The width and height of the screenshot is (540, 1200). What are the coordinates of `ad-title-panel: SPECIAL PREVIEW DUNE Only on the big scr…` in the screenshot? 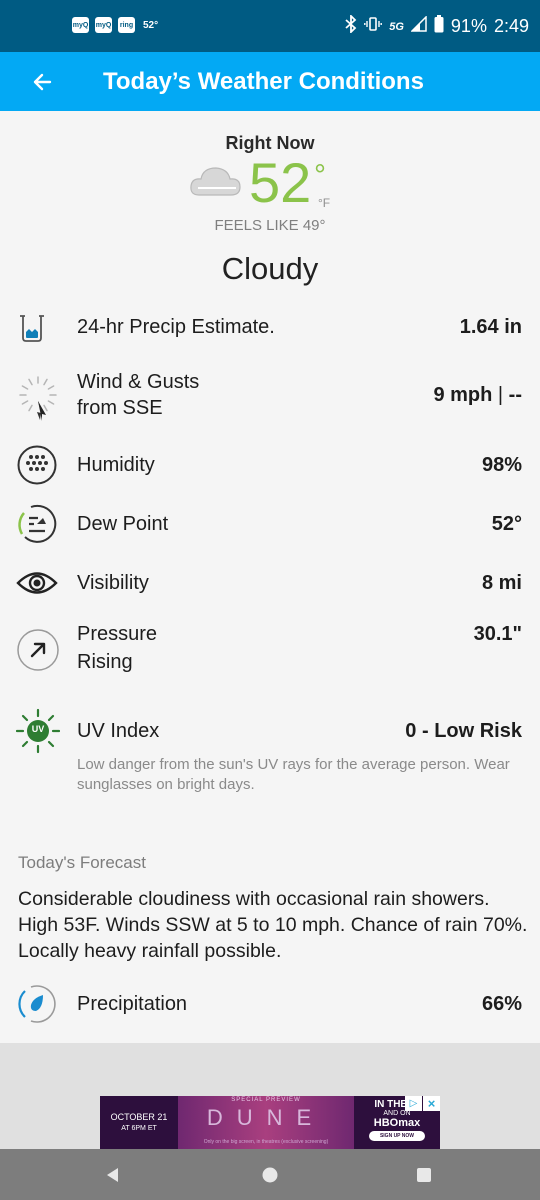 It's located at (266, 1122).